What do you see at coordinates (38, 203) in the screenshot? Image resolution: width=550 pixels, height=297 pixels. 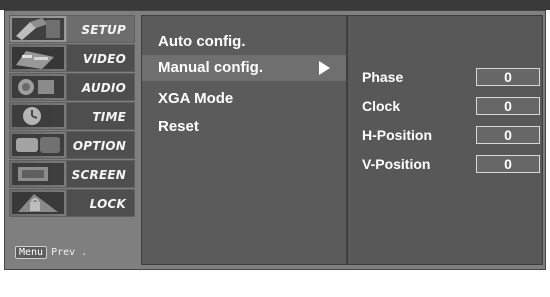 I see `lock-icon` at bounding box center [38, 203].